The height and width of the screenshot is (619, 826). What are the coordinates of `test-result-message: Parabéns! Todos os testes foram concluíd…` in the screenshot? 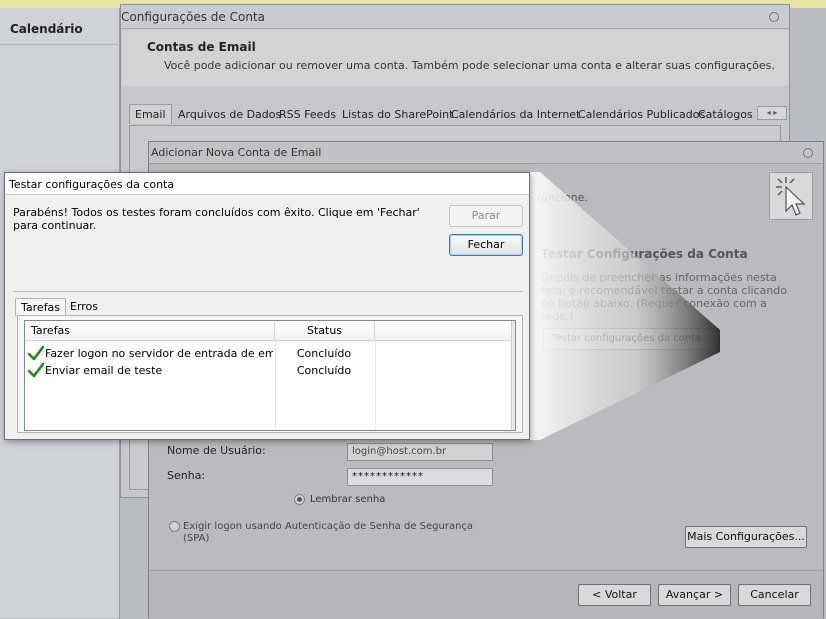 It's located at (216, 219).